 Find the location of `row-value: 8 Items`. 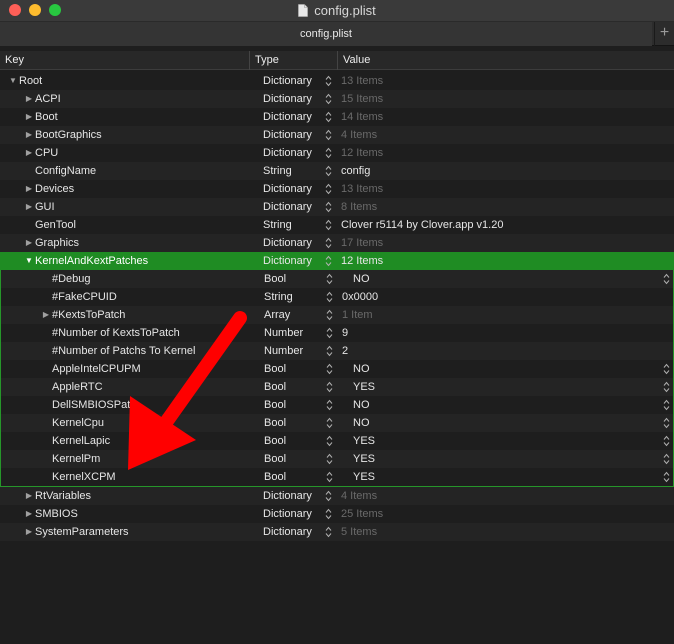

row-value: 8 Items is located at coordinates (359, 207).